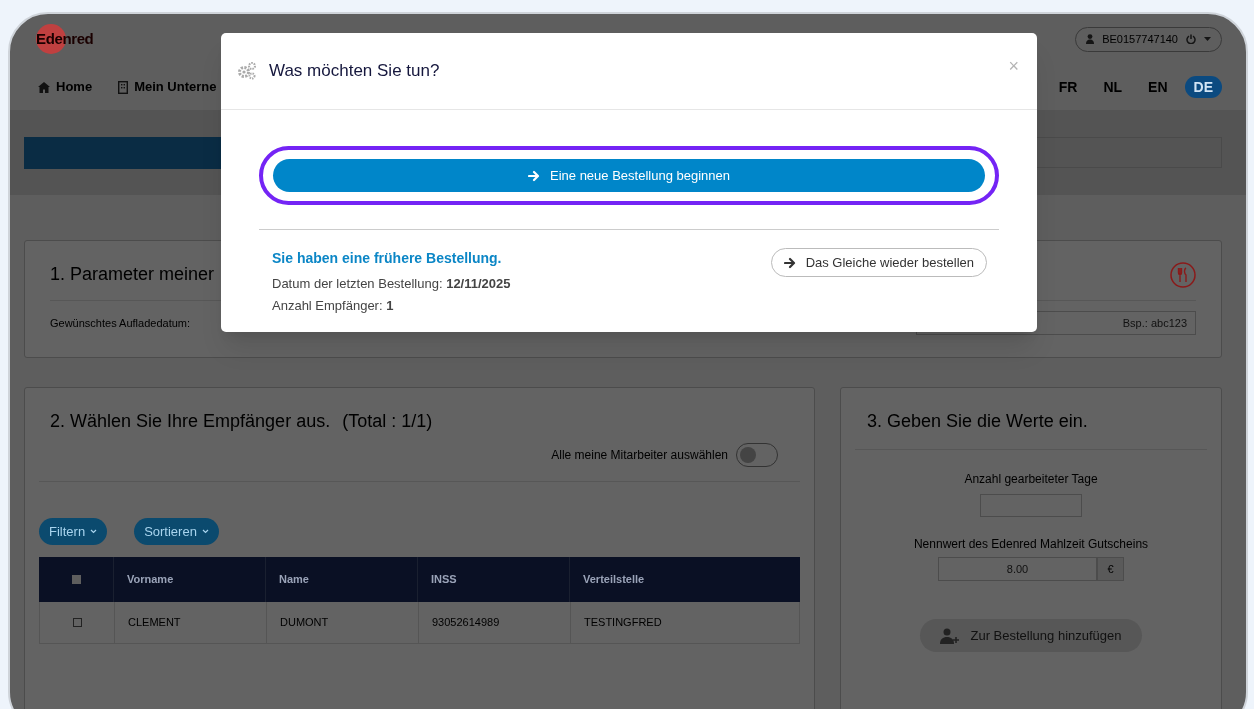 This screenshot has height=709, width=1254. What do you see at coordinates (176, 531) in the screenshot?
I see `dropdown-button: Sortieren` at bounding box center [176, 531].